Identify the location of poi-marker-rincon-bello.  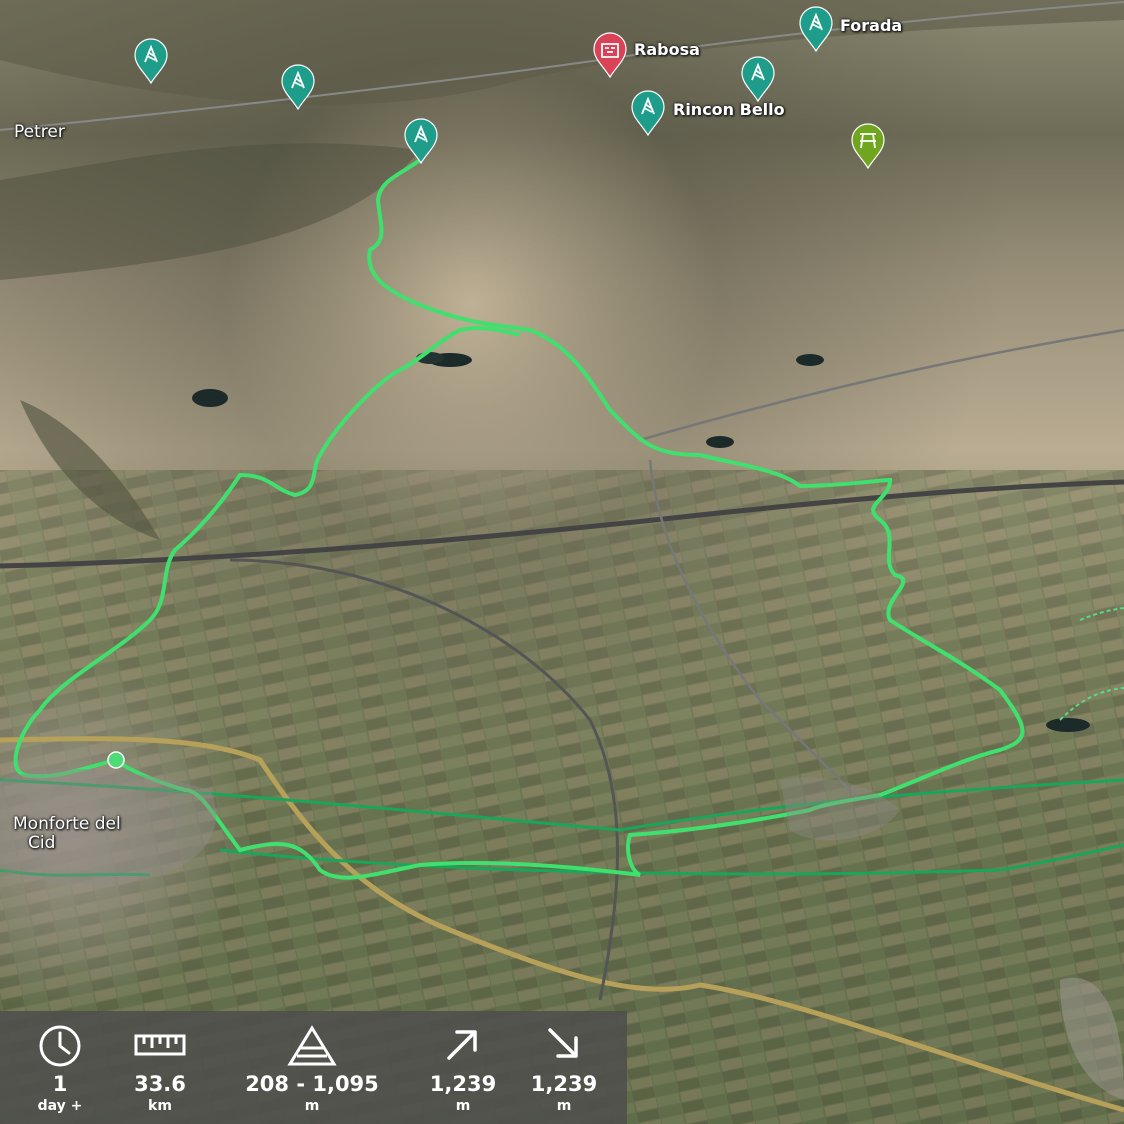
(648, 113).